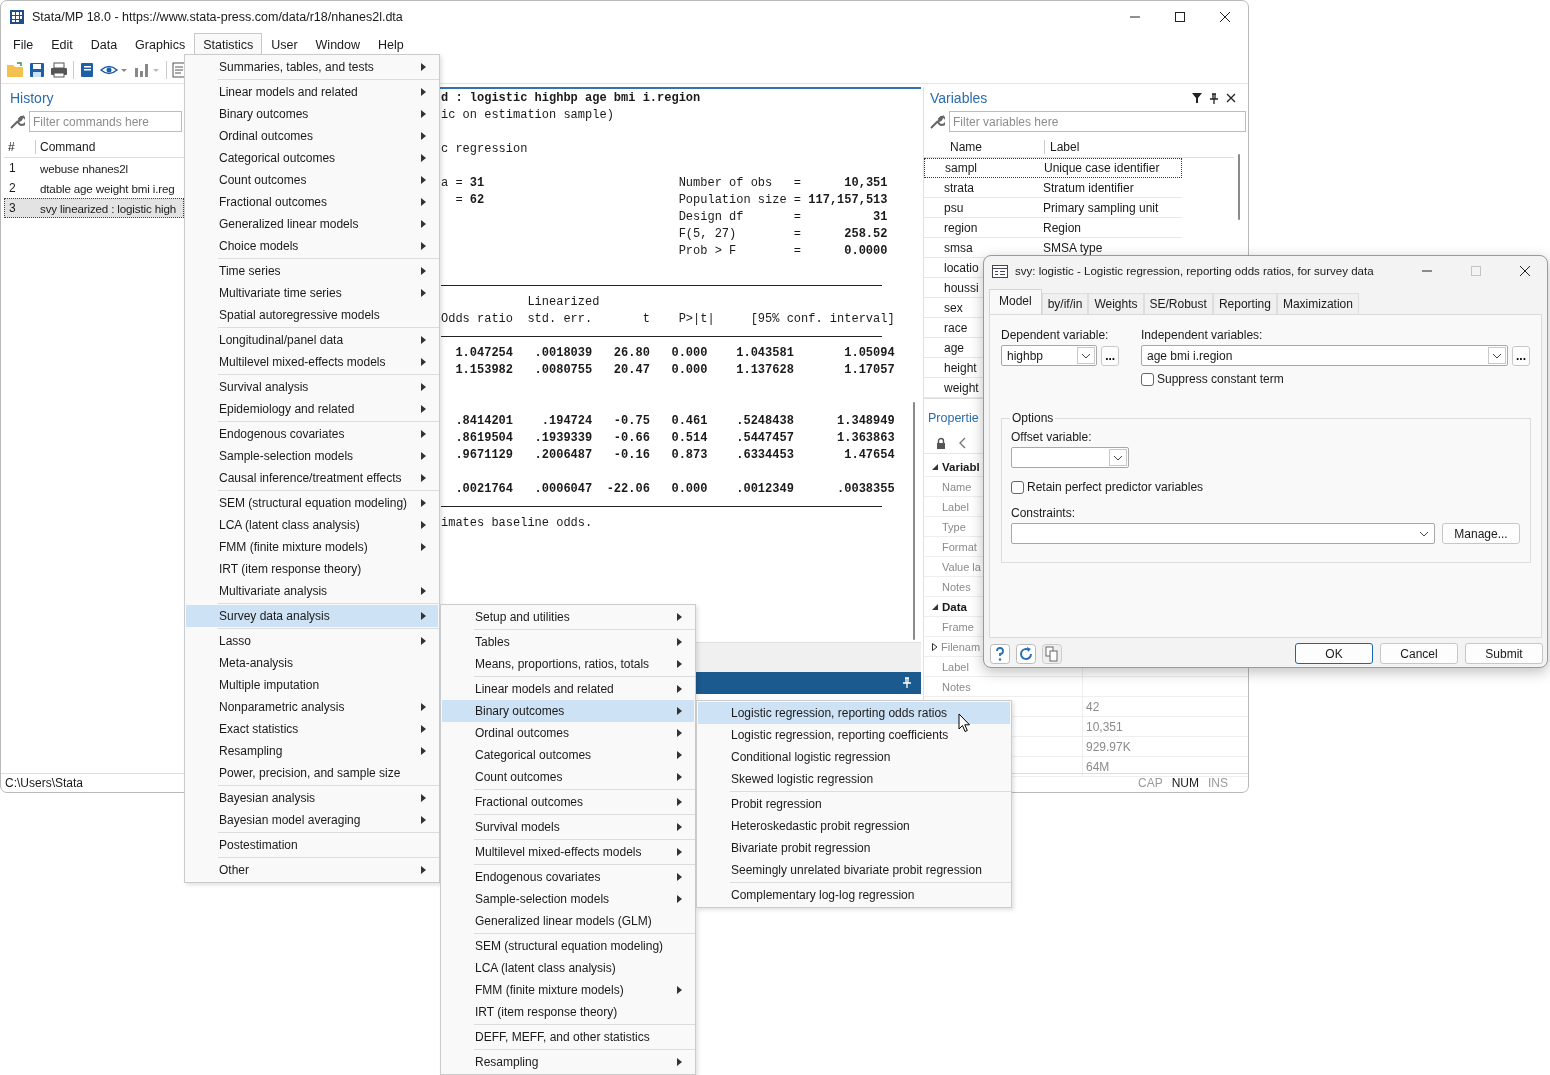 Image resolution: width=1550 pixels, height=1075 pixels. What do you see at coordinates (284, 44) in the screenshot?
I see `menu-bar-item: User` at bounding box center [284, 44].